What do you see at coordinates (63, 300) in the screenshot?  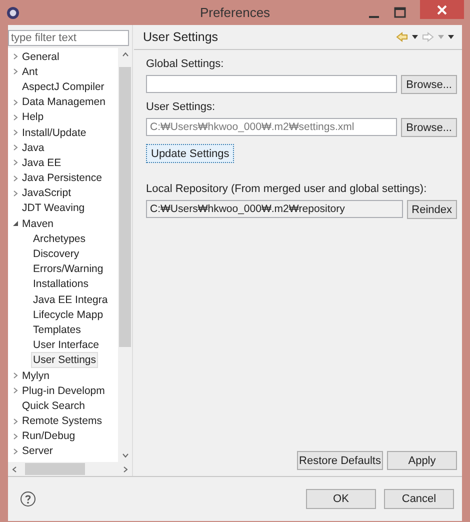 I see `tree-item: Java EE Integra` at bounding box center [63, 300].